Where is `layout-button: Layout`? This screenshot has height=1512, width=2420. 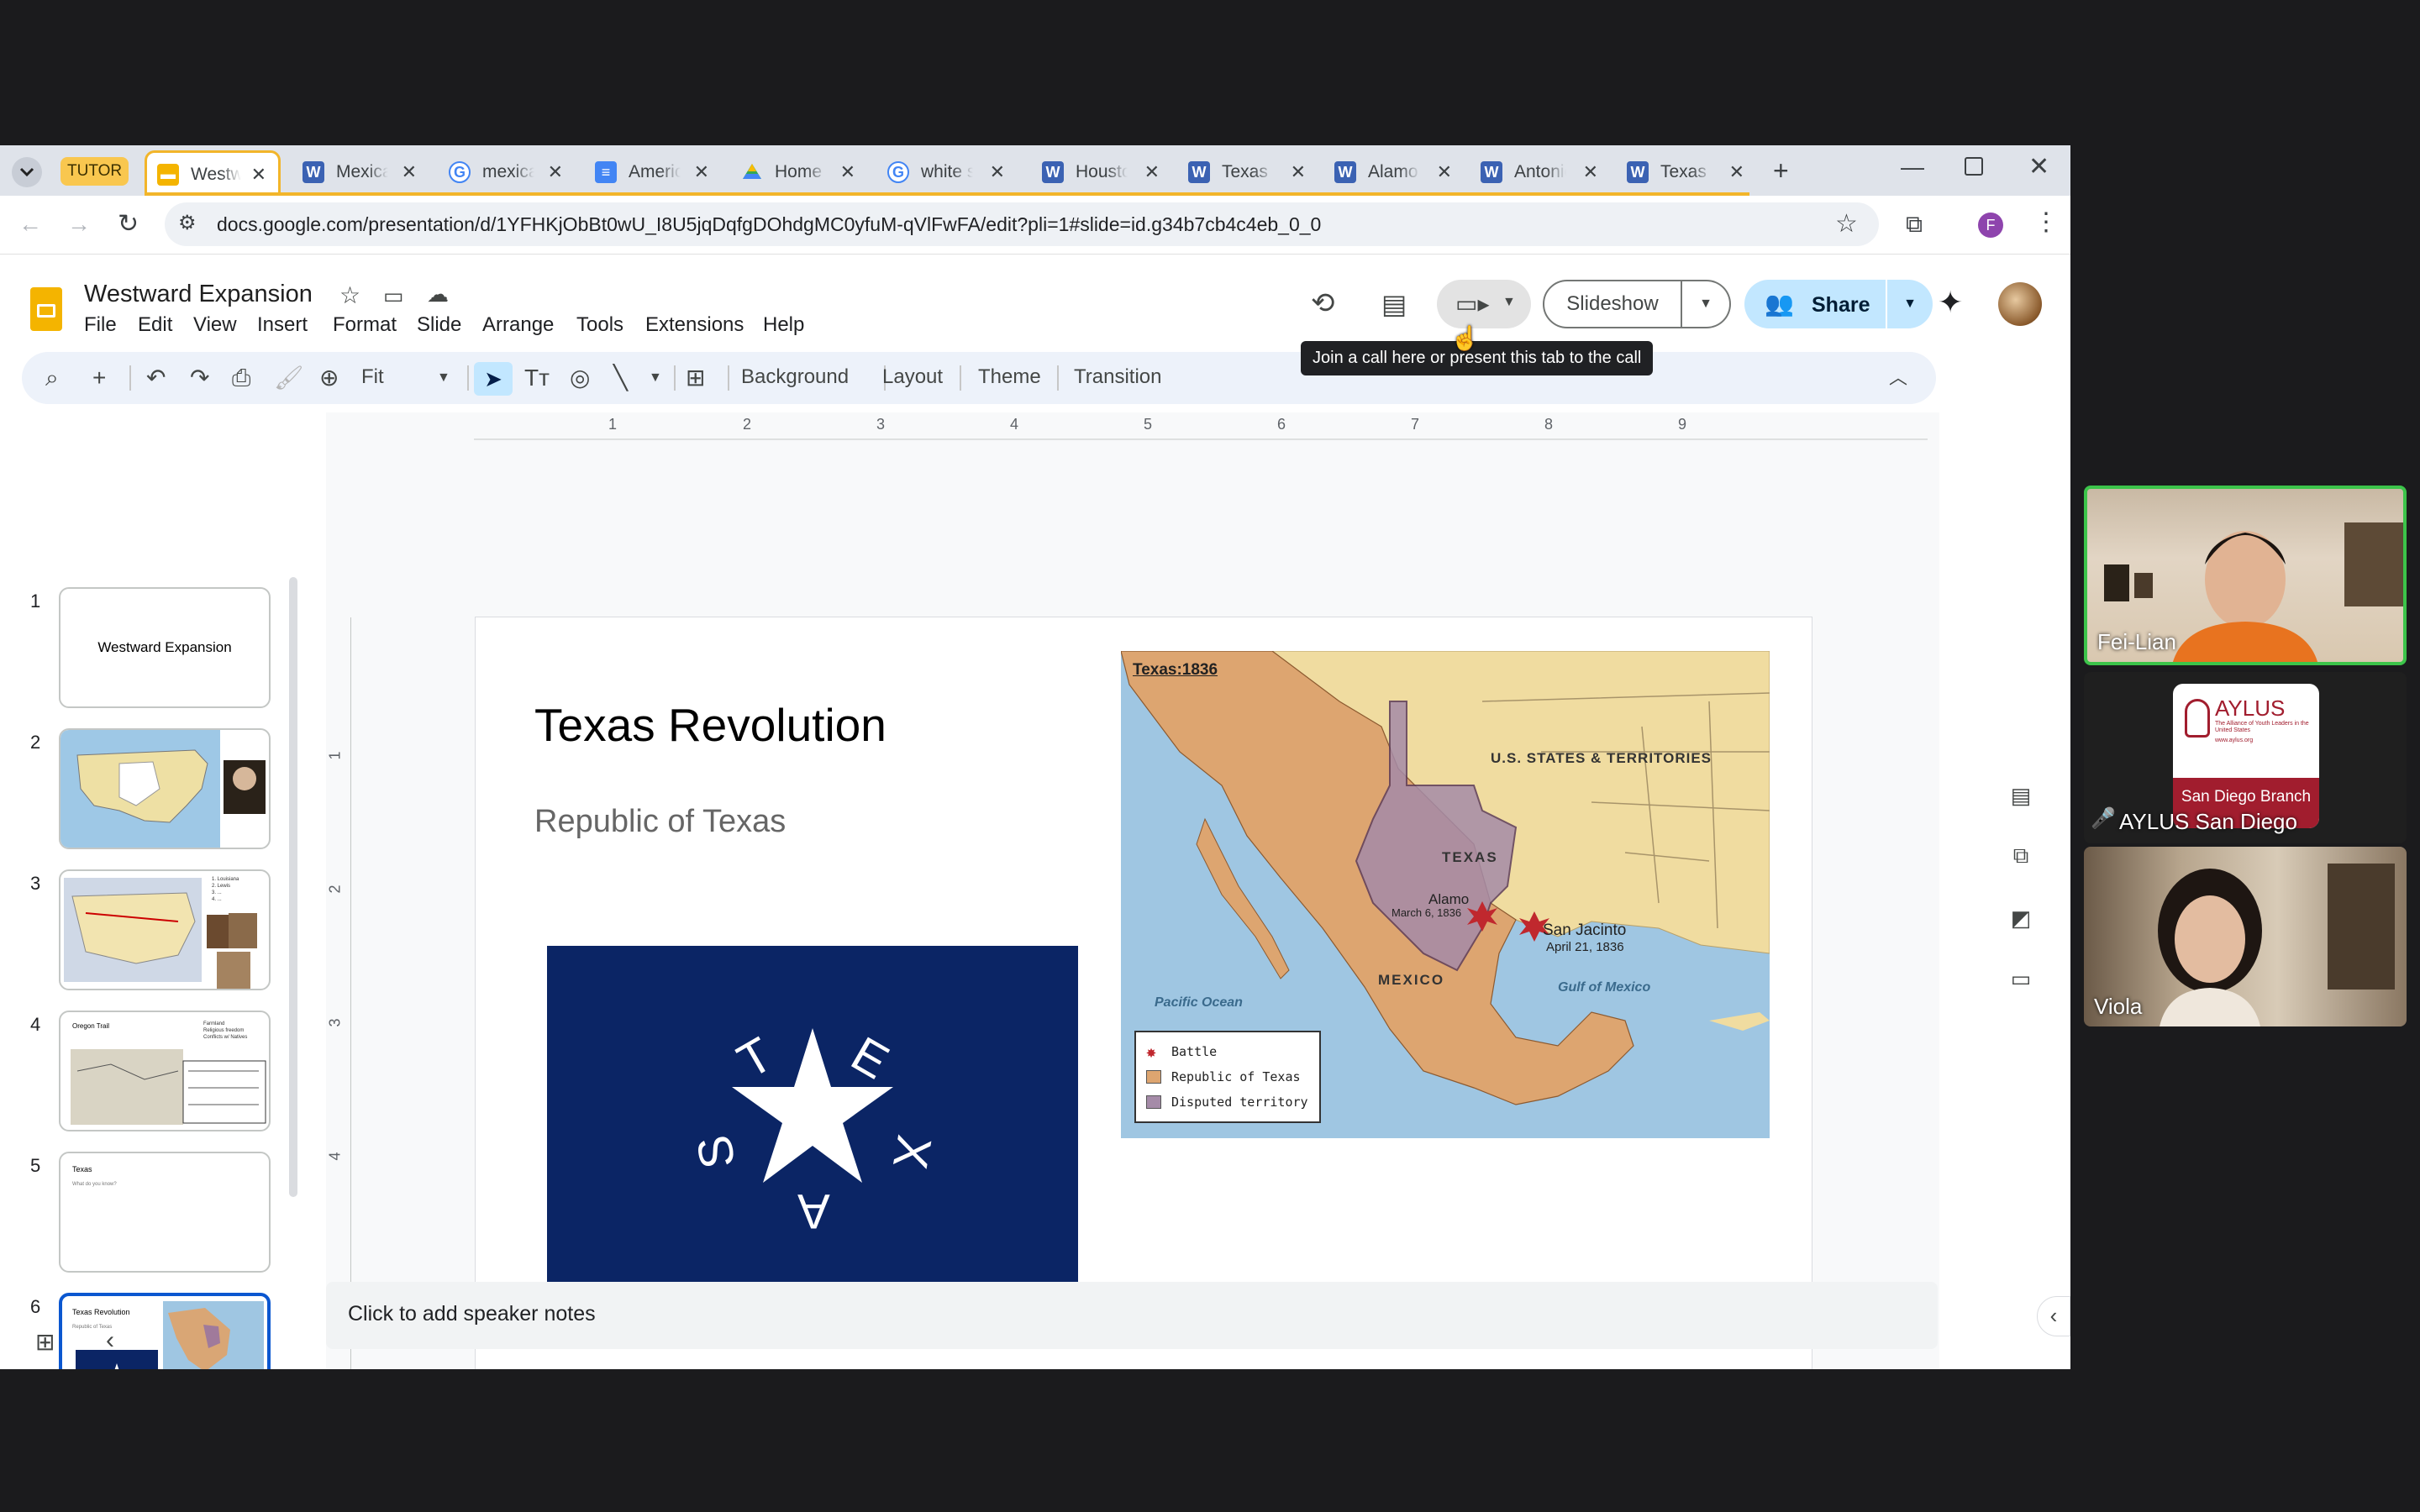 layout-button: Layout is located at coordinates (912, 377).